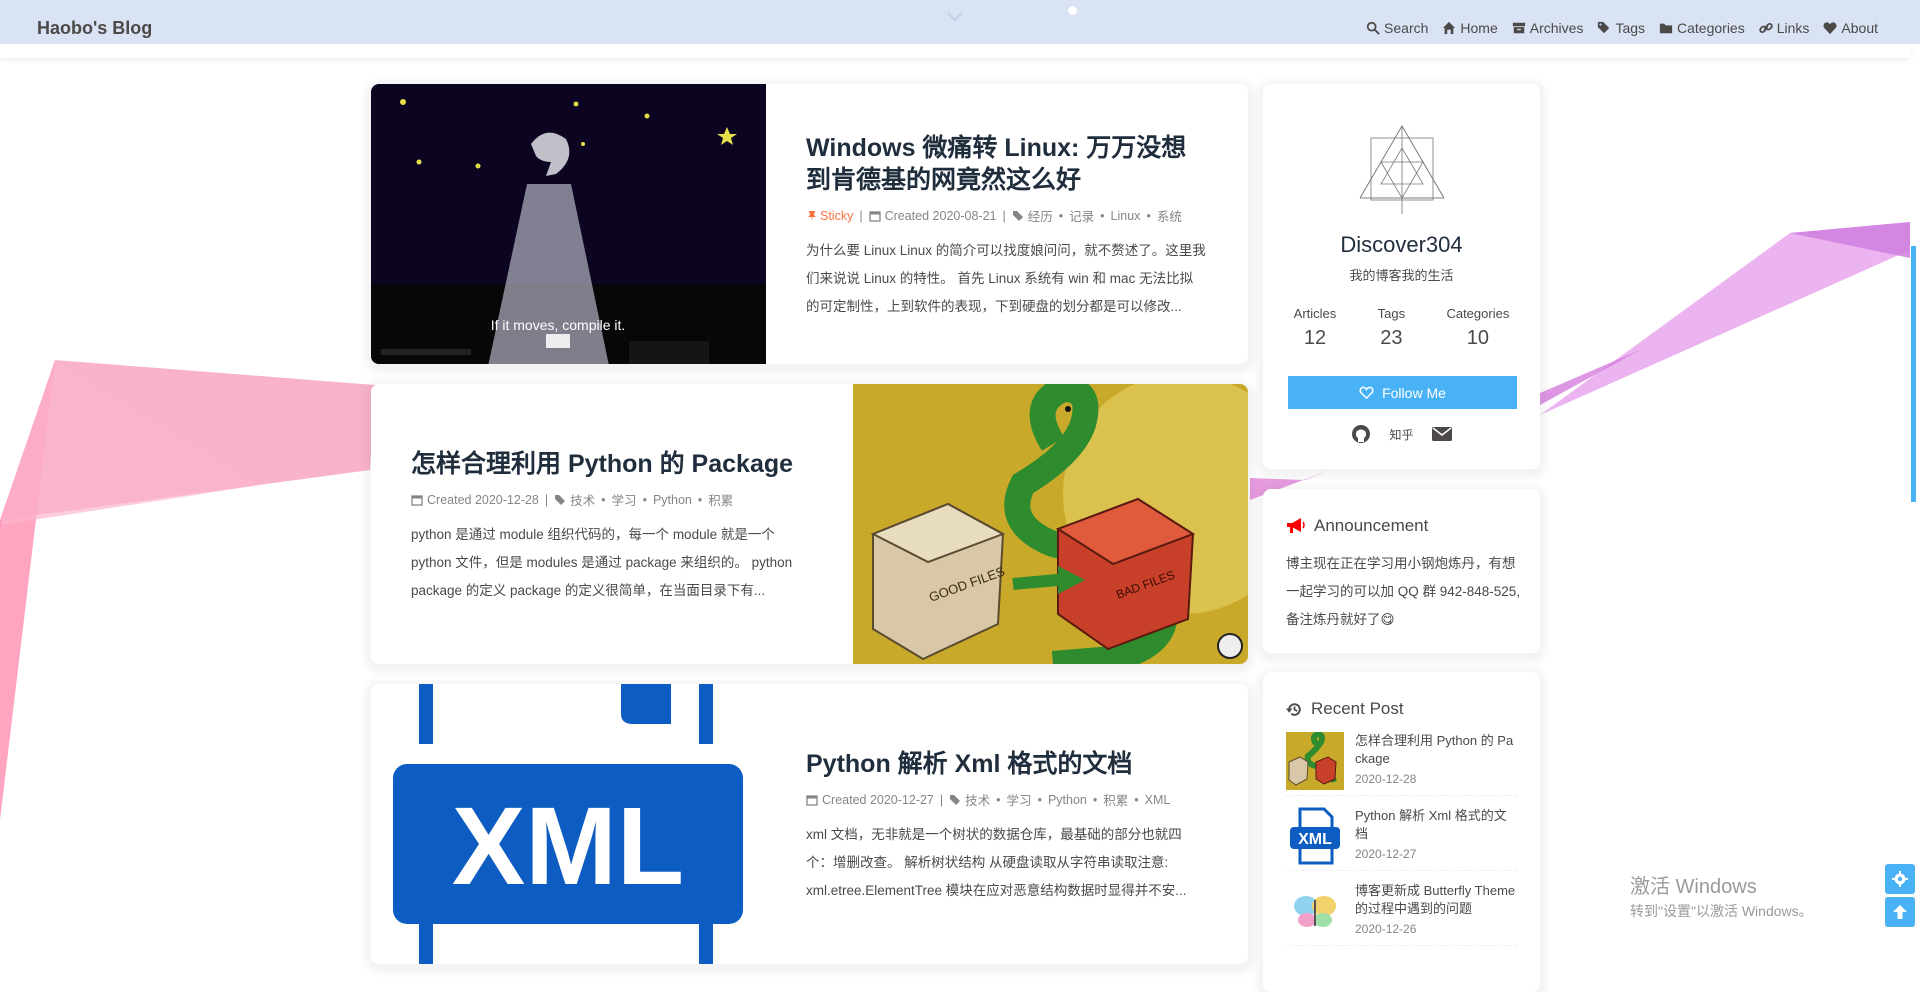  What do you see at coordinates (878, 799) in the screenshot?
I see `post-created: Created 2020-12-27` at bounding box center [878, 799].